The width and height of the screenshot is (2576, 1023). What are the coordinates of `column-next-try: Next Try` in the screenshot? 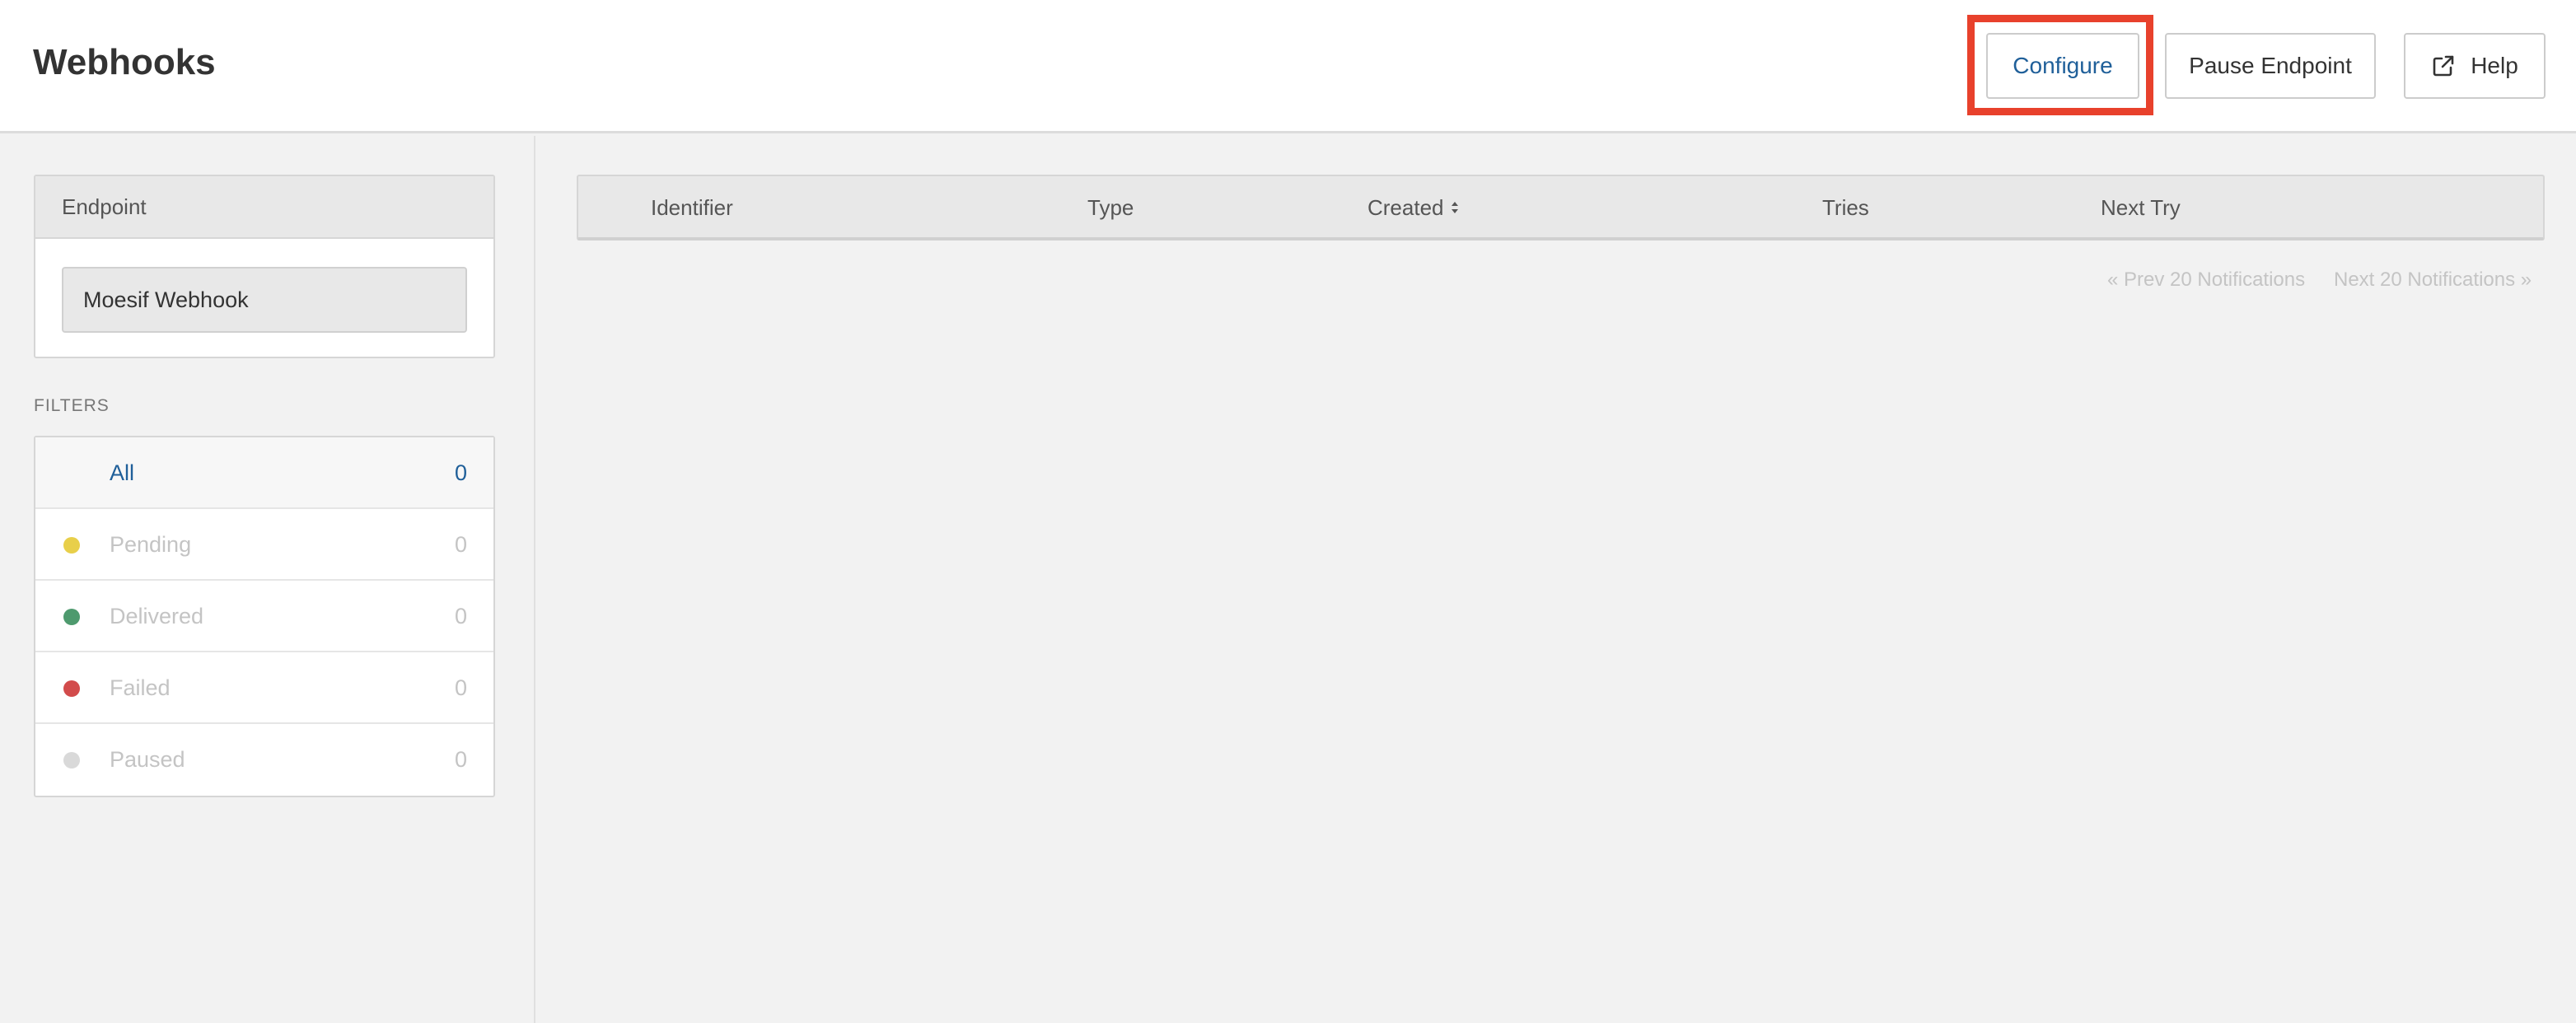 It's located at (2141, 207).